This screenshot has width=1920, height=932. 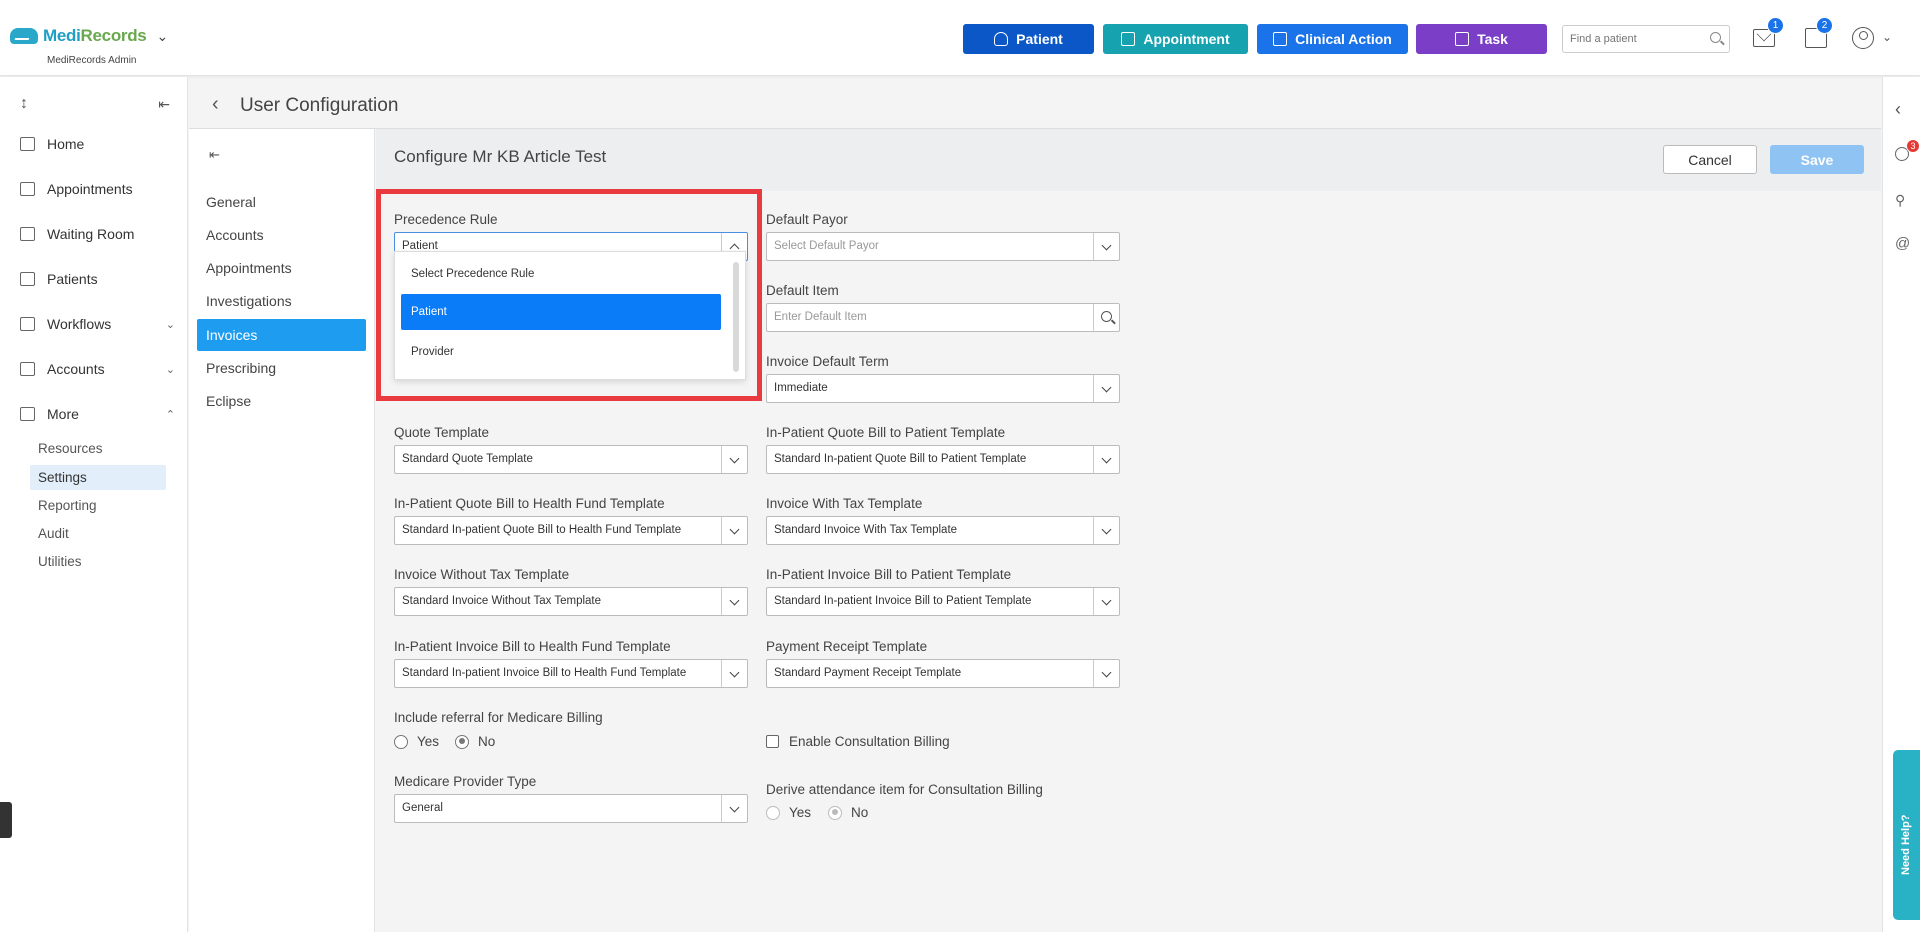 What do you see at coordinates (98, 505) in the screenshot?
I see `sidebar-subitem-reporting: Reporting` at bounding box center [98, 505].